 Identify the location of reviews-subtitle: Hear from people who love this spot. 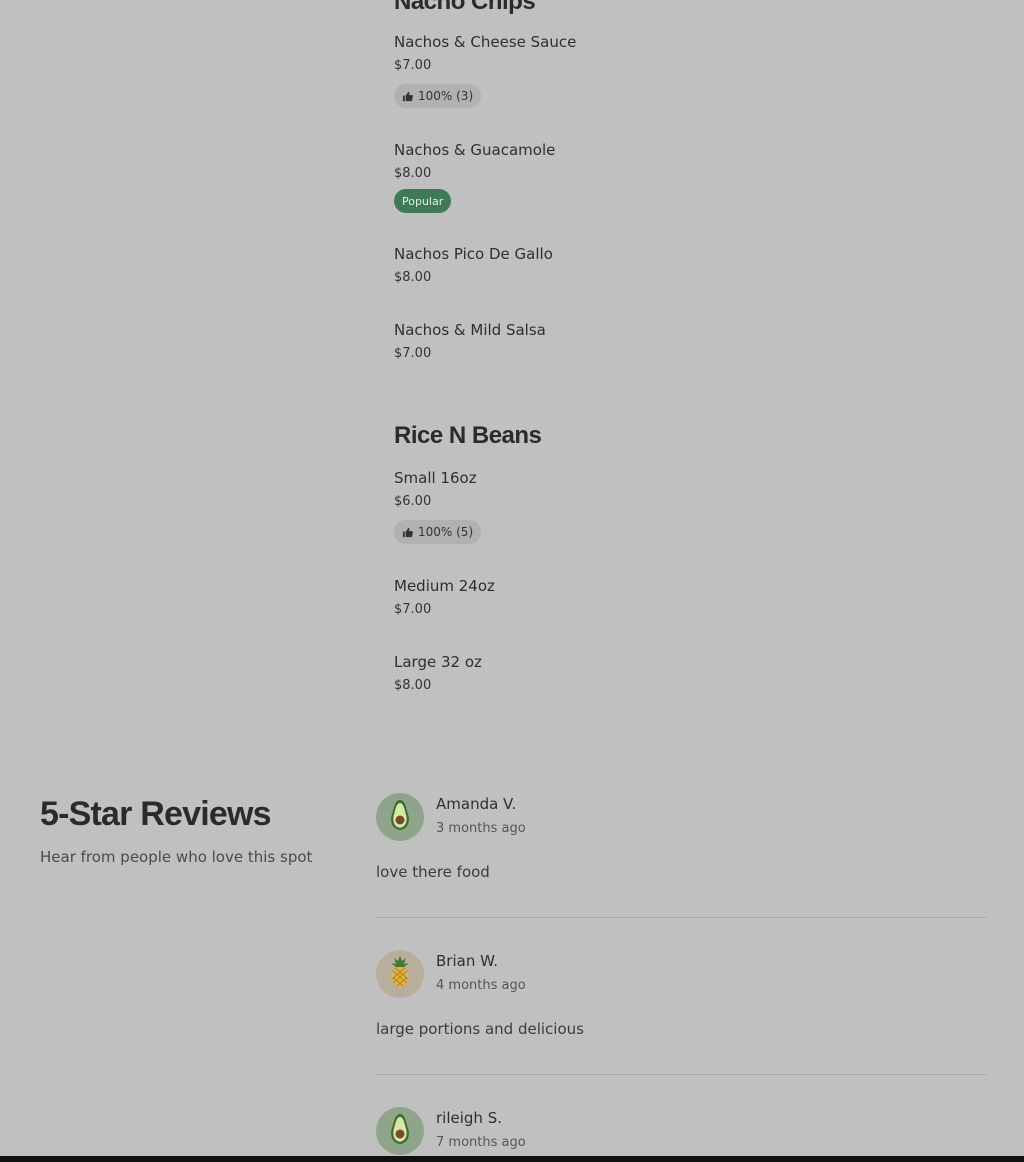
(176, 857).